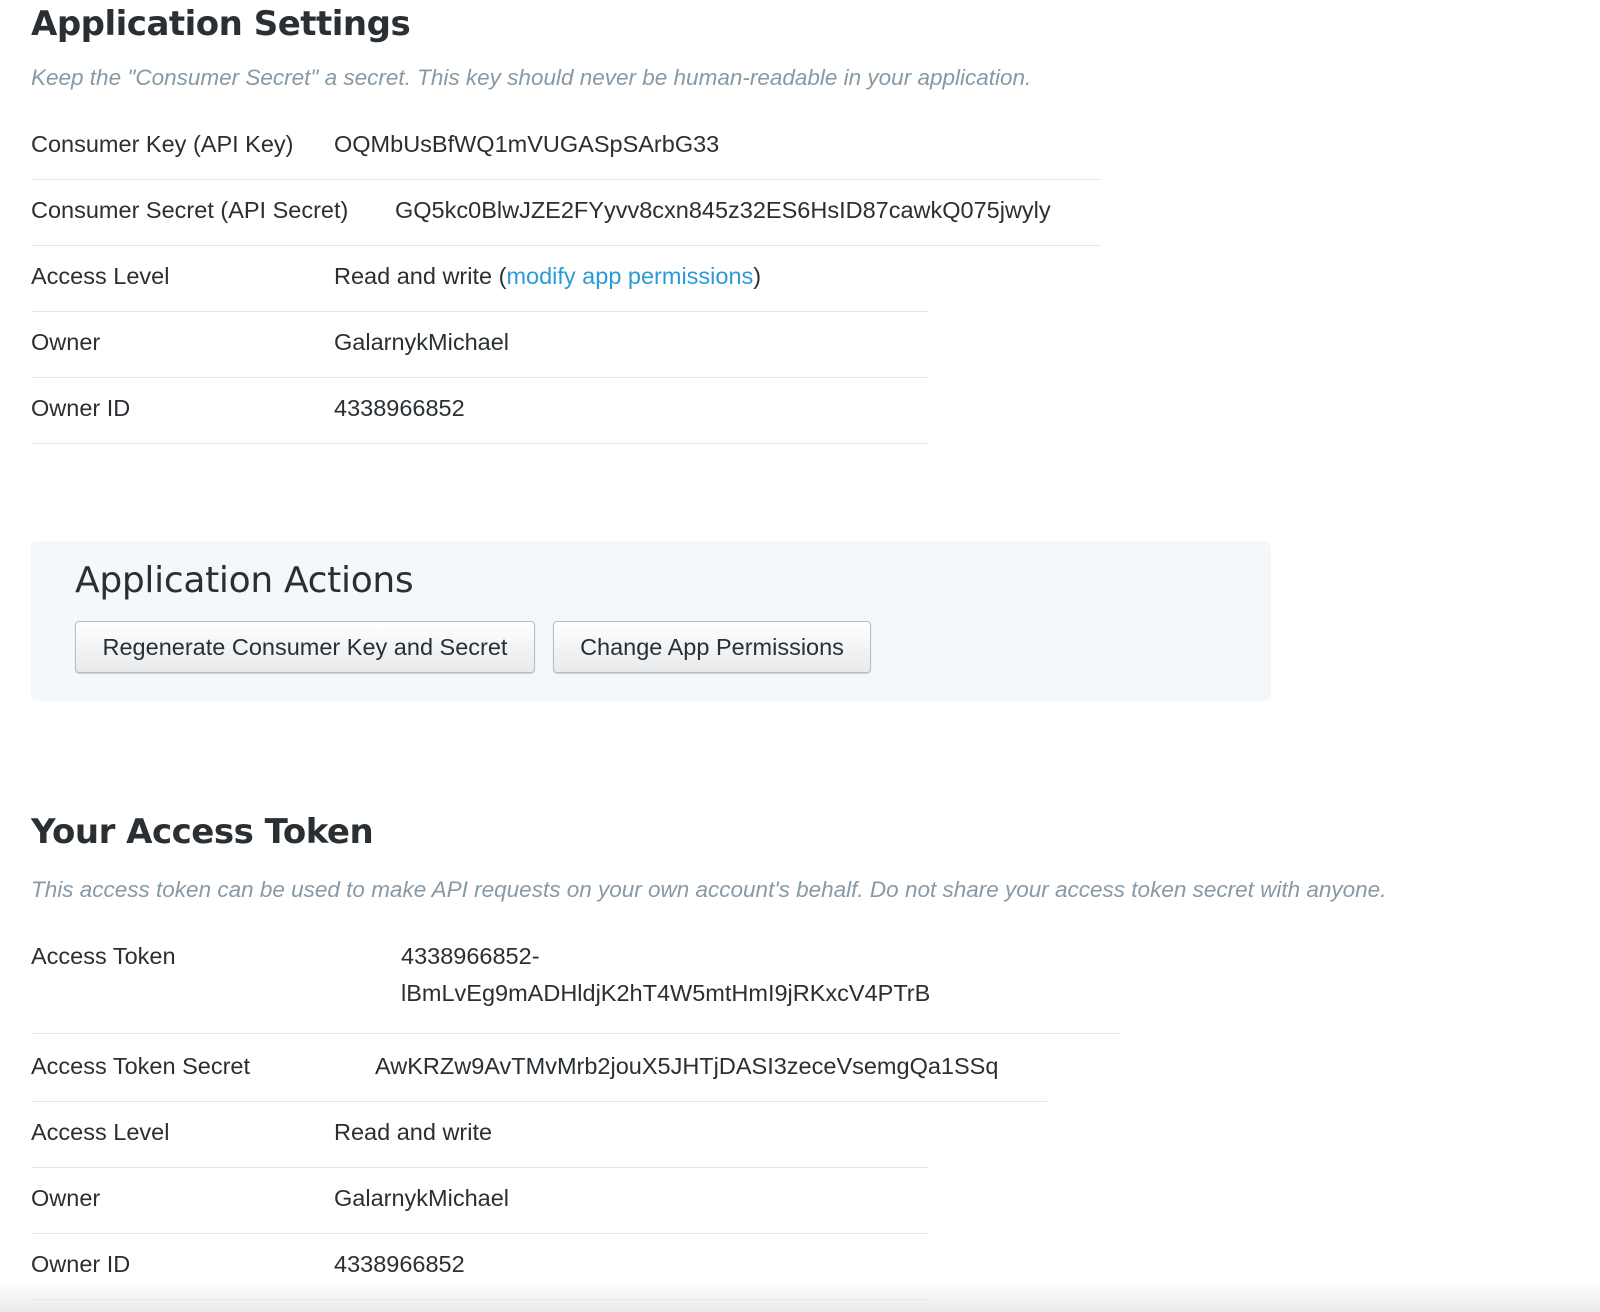 The image size is (1600, 1312). What do you see at coordinates (470, 956) in the screenshot?
I see `access-token-value-line1: 4338966852-` at bounding box center [470, 956].